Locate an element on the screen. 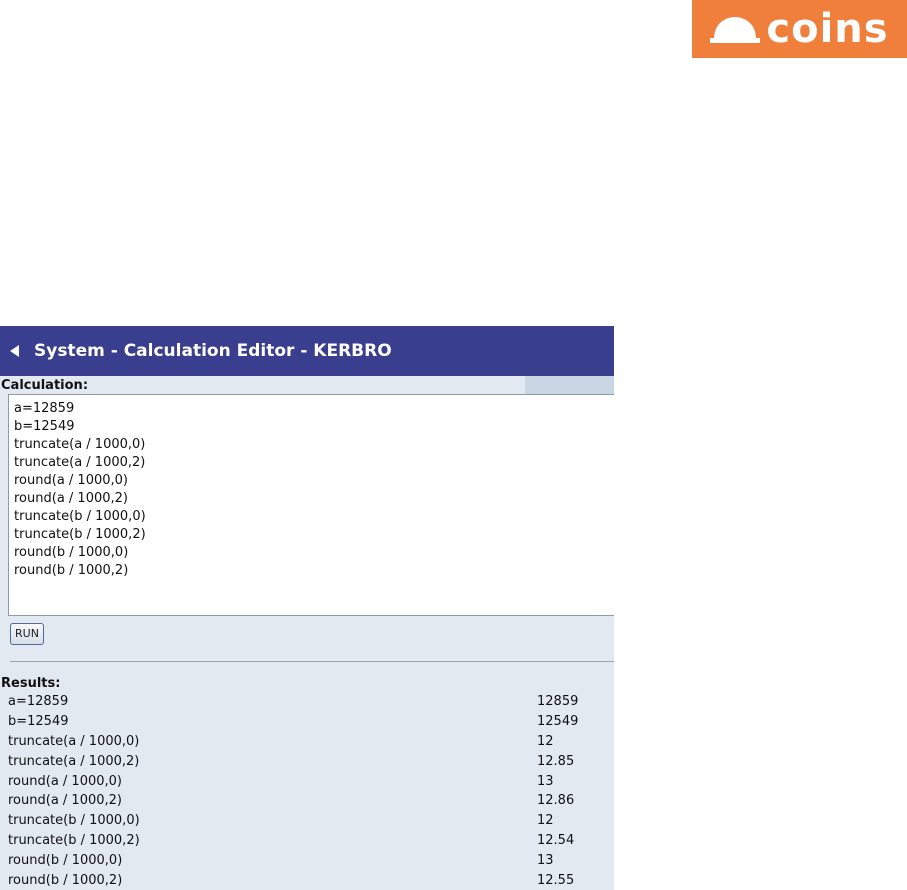 Image resolution: width=907 pixels, height=890 pixels. result-expression: b=12549 is located at coordinates (38, 722).